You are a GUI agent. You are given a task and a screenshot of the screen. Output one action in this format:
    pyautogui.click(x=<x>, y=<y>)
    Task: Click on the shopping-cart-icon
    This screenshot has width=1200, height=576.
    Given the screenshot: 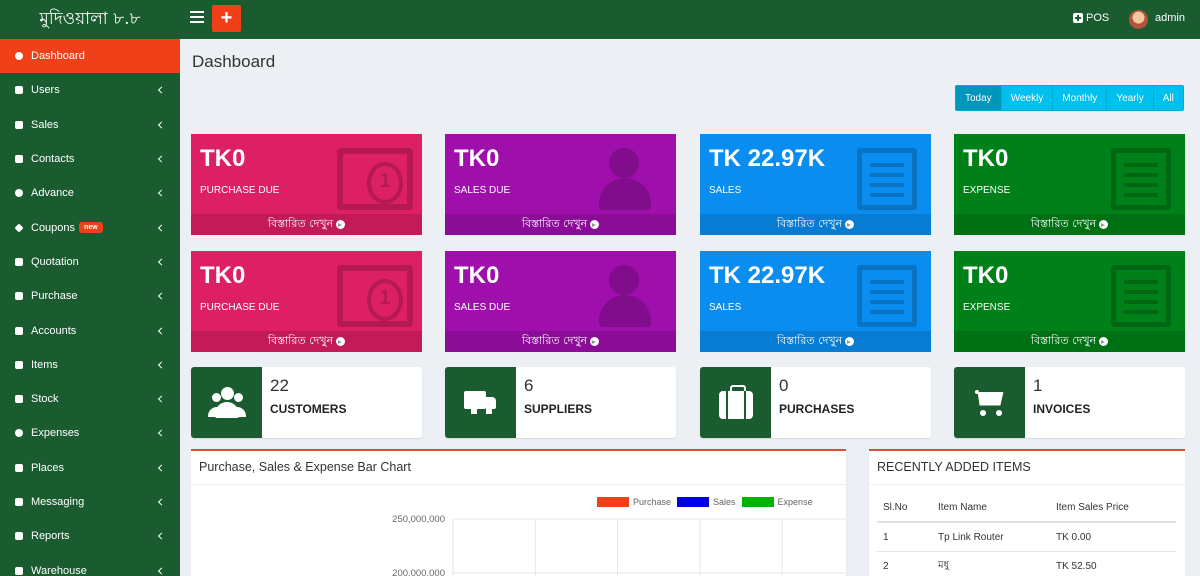 What is the action you would take?
    pyautogui.click(x=990, y=403)
    